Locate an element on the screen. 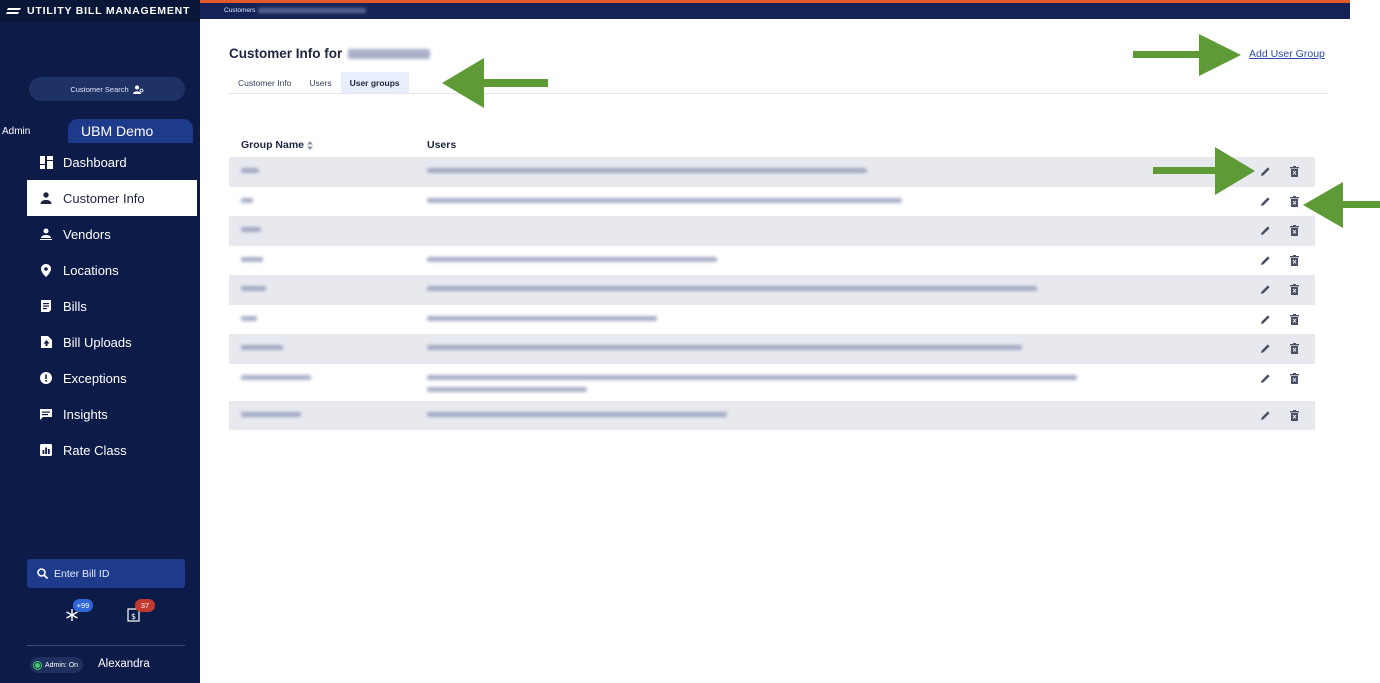 This screenshot has width=1380, height=683. breadcrumb-customers: Customers is located at coordinates (239, 10).